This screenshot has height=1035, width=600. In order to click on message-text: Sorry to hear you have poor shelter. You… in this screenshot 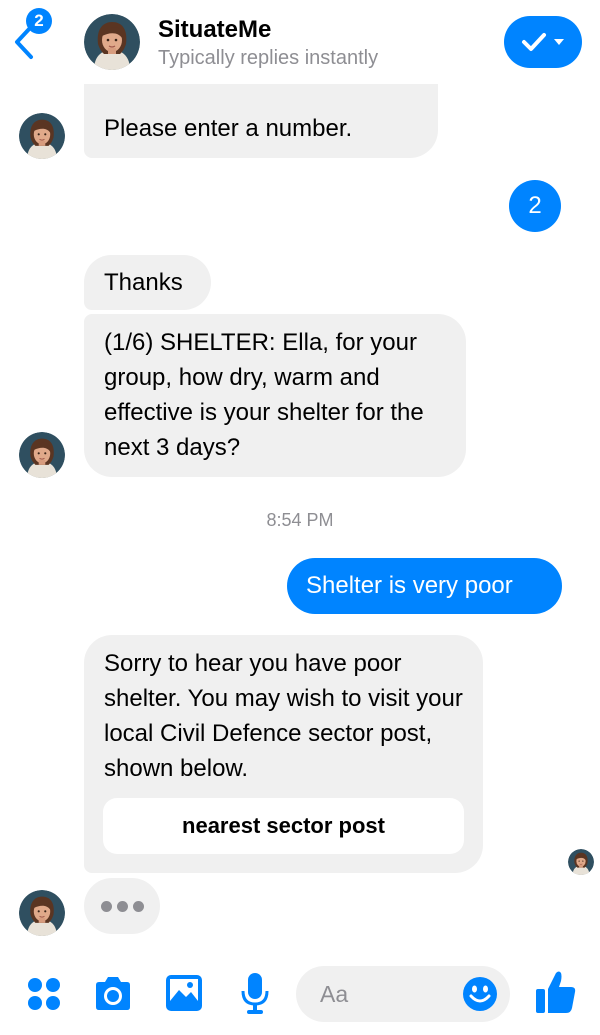, I will do `click(283, 716)`.